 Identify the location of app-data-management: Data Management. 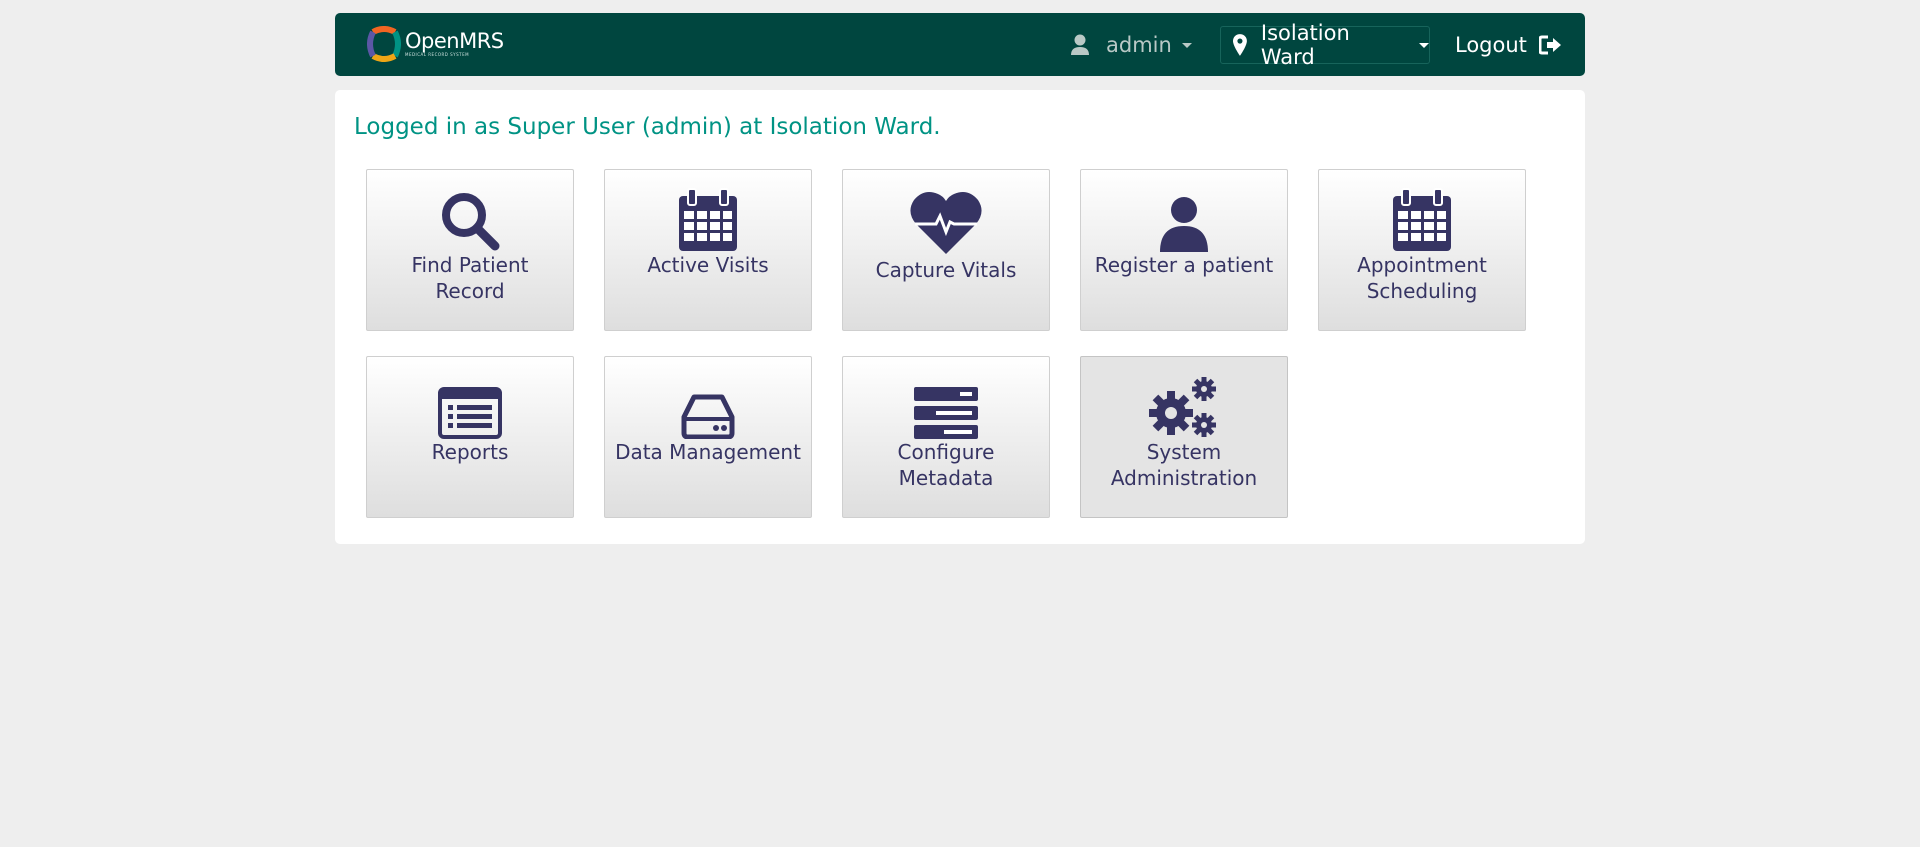
(708, 437).